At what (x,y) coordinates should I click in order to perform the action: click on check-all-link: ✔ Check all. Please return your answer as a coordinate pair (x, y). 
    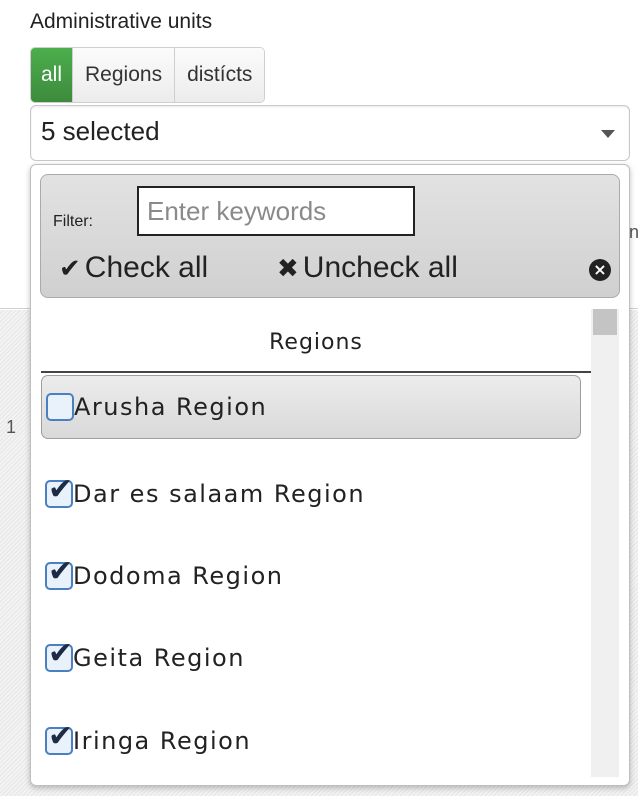
    Looking at the image, I should click on (133, 268).